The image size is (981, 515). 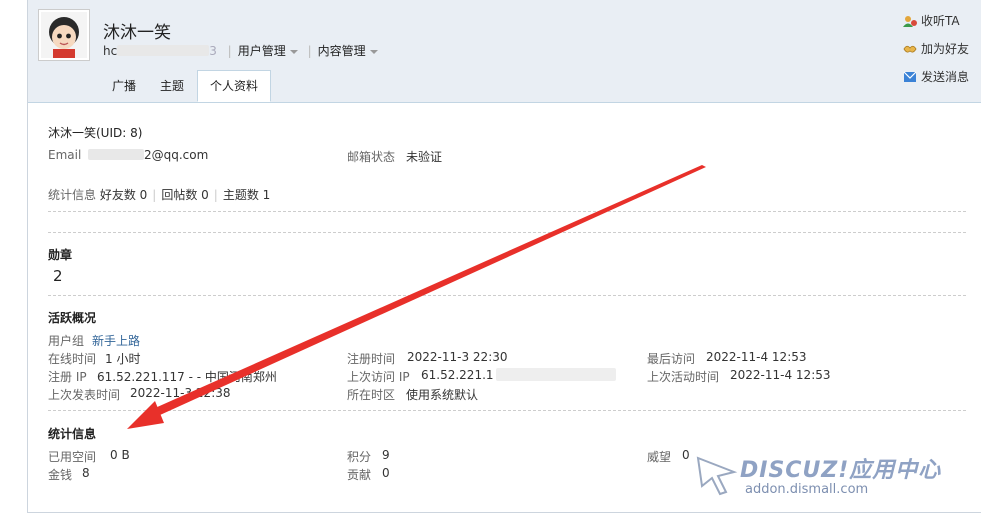 What do you see at coordinates (457, 375) in the screenshot?
I see `last-ip-value: 61.52.221.1` at bounding box center [457, 375].